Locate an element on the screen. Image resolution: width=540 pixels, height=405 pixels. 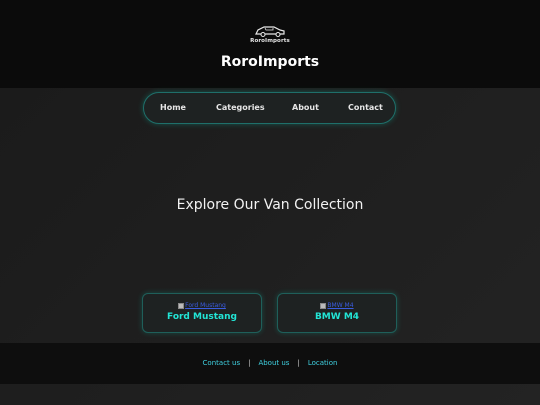
car-image-broken: BMW M4 is located at coordinates (337, 305).